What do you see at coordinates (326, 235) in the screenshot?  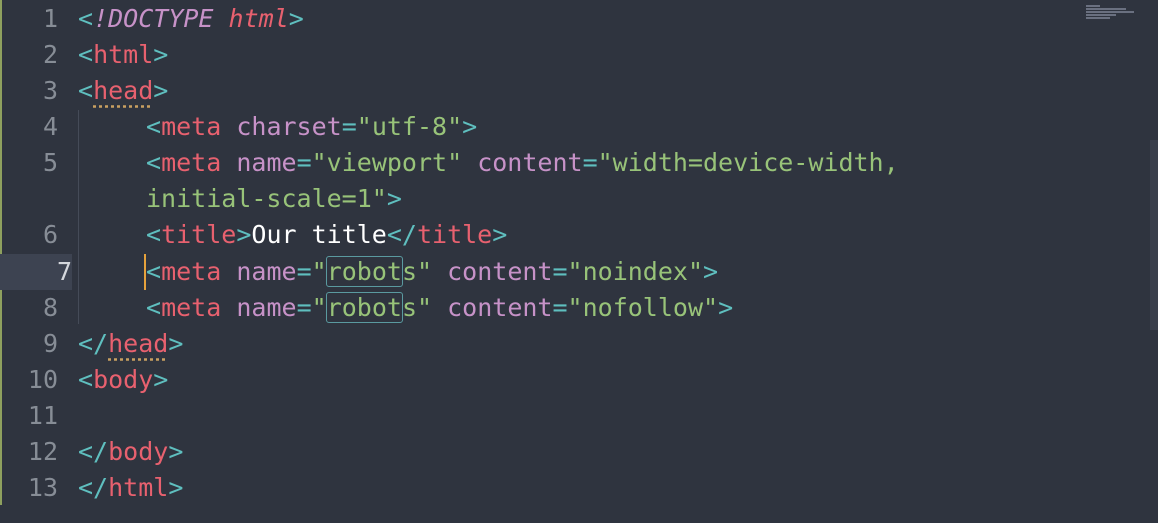 I see `code-line-6: <title>Our title</title>` at bounding box center [326, 235].